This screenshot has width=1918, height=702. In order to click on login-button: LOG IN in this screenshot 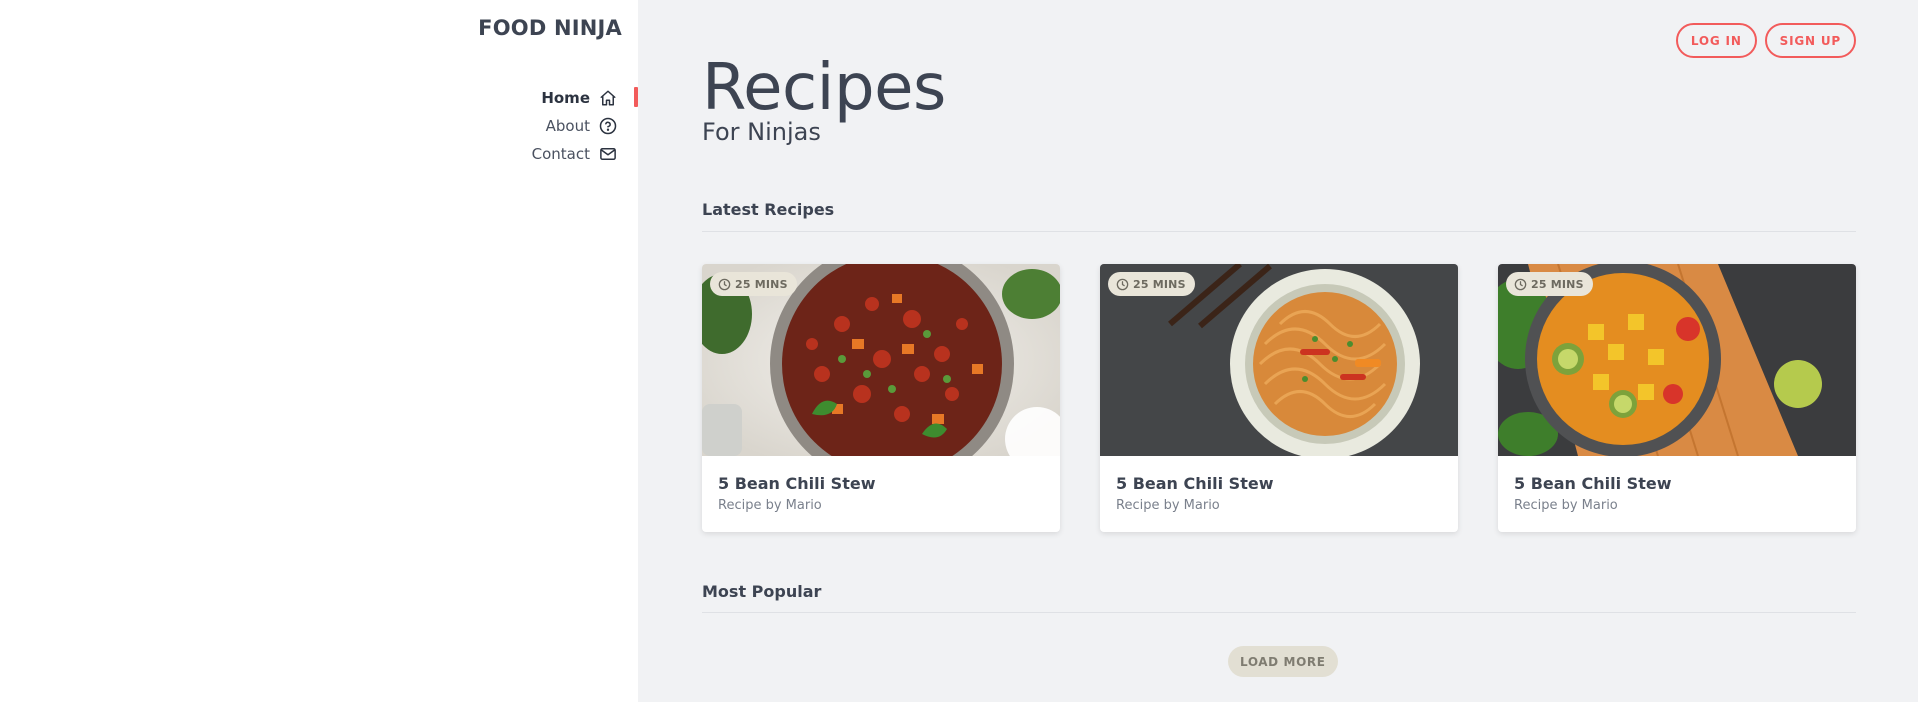, I will do `click(1716, 40)`.